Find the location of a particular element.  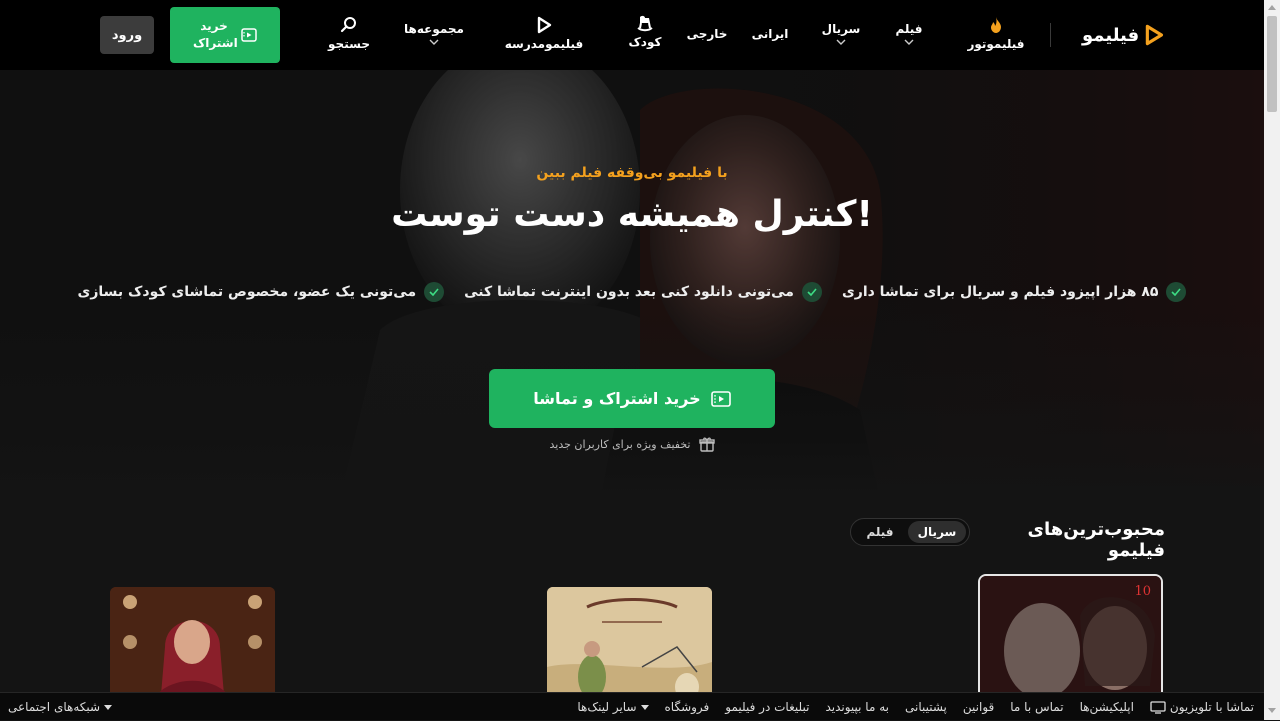

nav-search: جستجو is located at coordinates (349, 33).